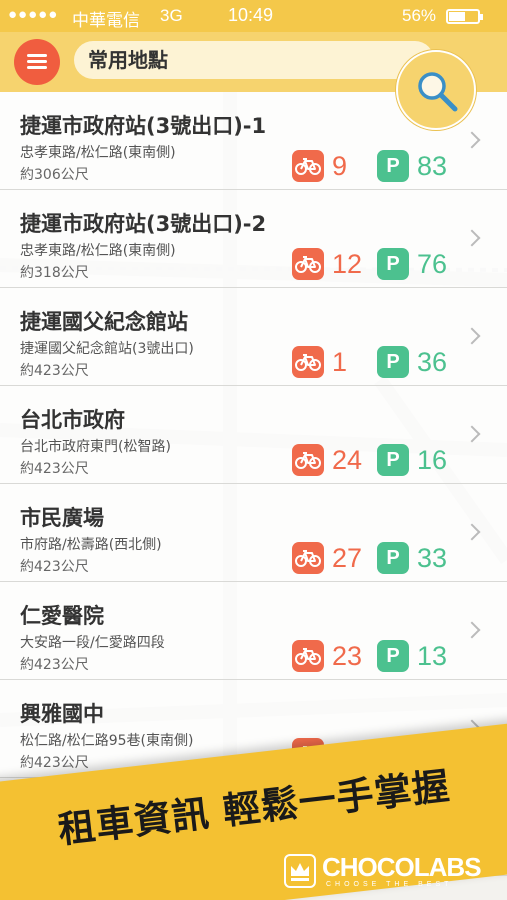 The image size is (507, 900). I want to click on status-time: 10:49, so click(251, 15).